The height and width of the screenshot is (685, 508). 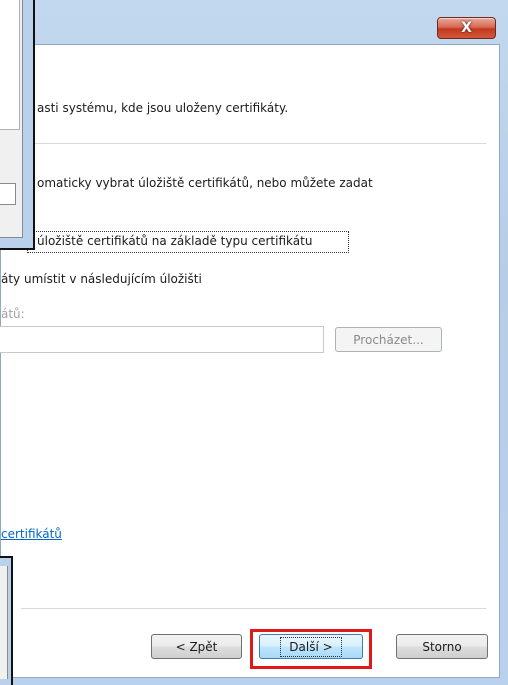 I want to click on background-window-top, so click(x=17, y=125).